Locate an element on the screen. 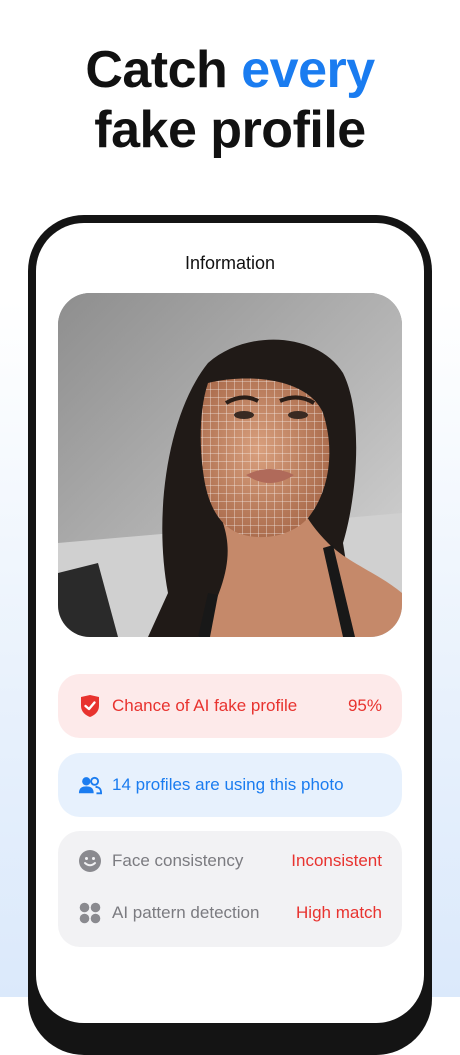  headline-line-1: Catch every is located at coordinates (230, 70).